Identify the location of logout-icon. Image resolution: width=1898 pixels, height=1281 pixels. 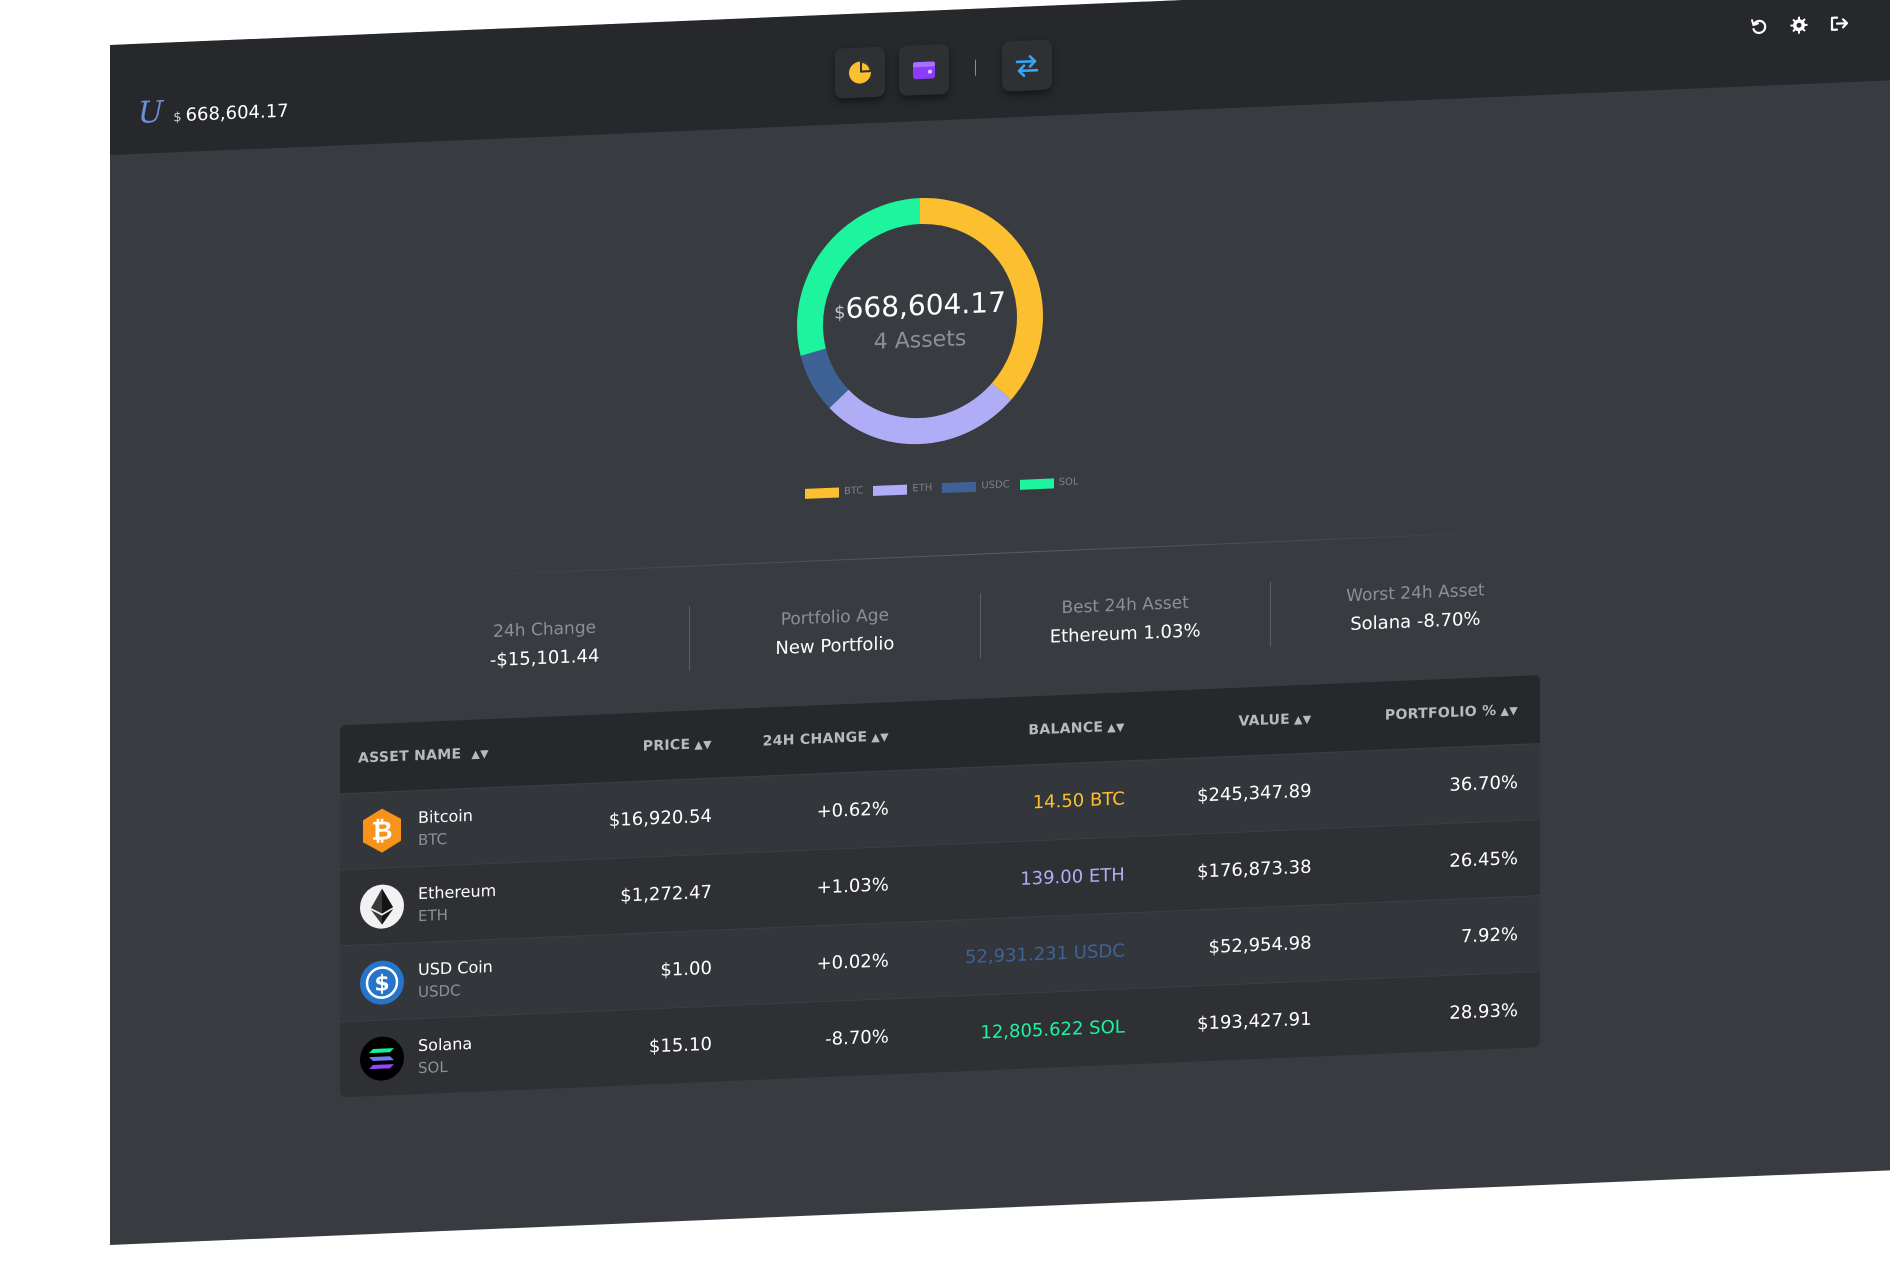
(1839, 23).